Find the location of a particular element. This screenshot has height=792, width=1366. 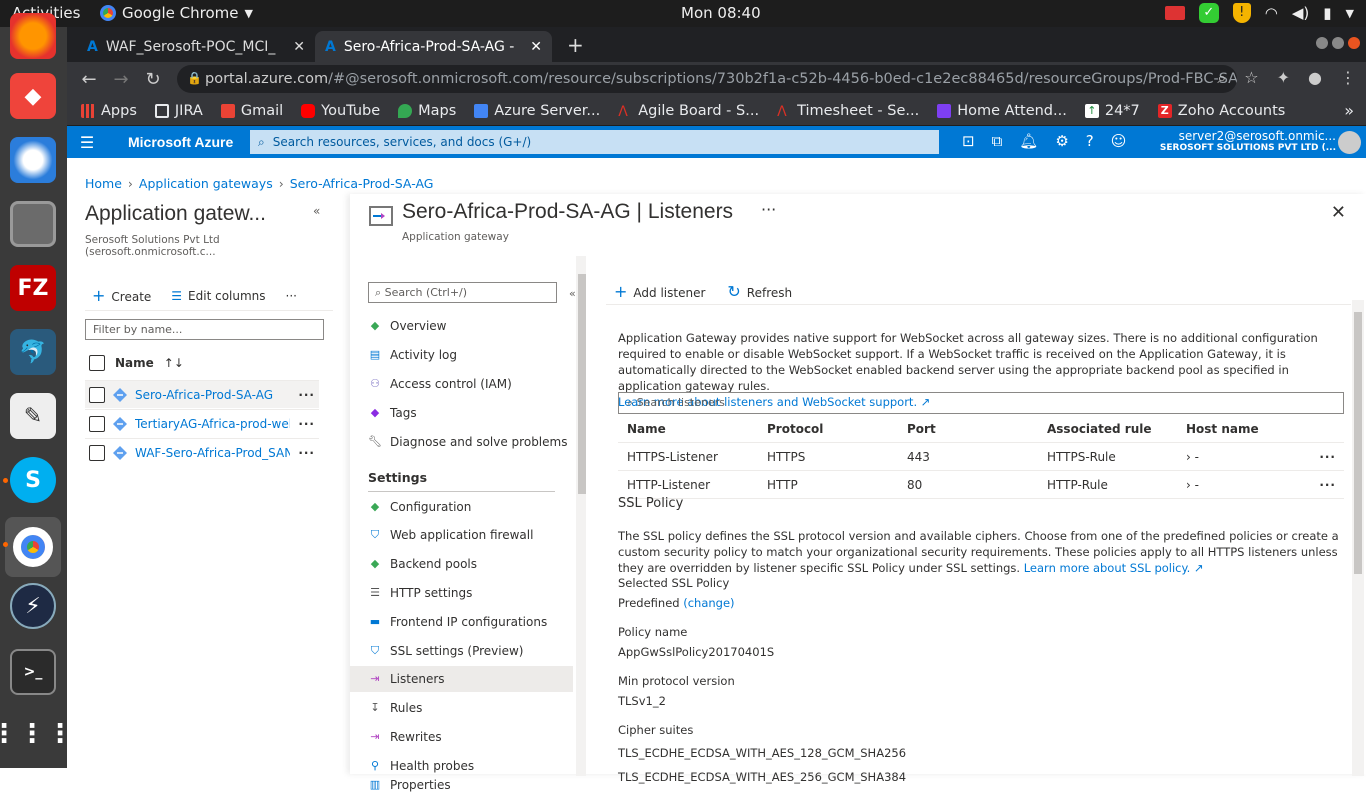

maximize-button is located at coordinates (1338, 43).